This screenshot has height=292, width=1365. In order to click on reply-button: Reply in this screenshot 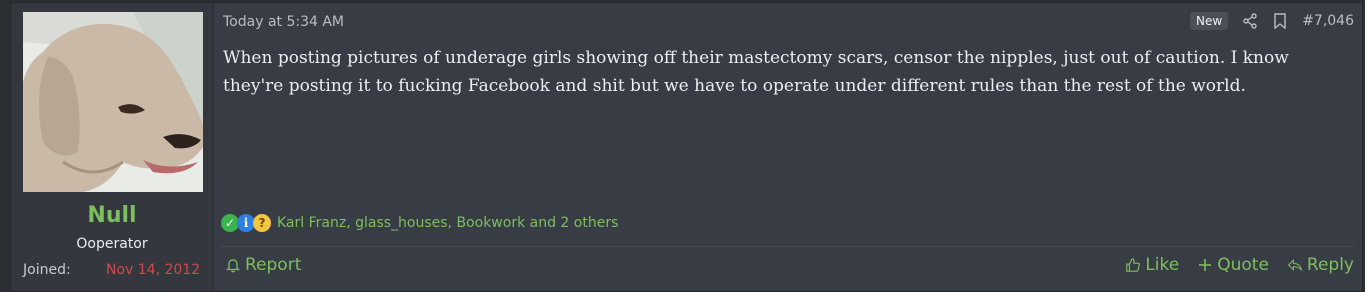, I will do `click(1320, 265)`.